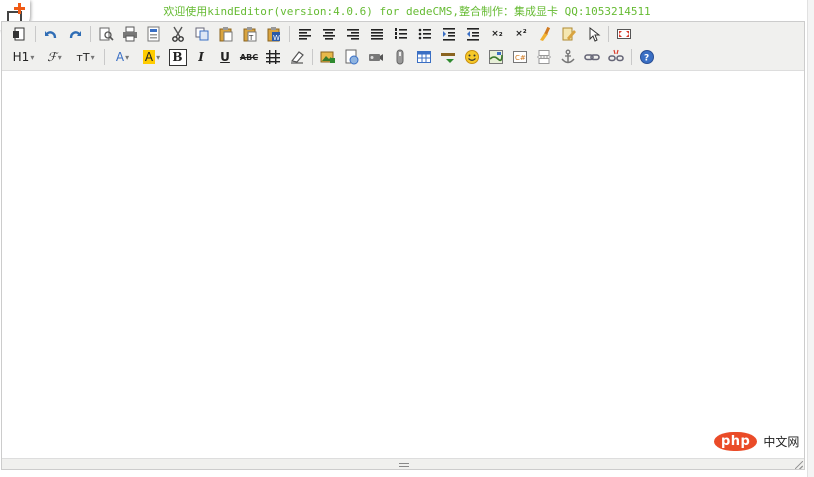 The width and height of the screenshot is (814, 477). Describe the element at coordinates (305, 34) in the screenshot. I see `align-left-icon` at that location.